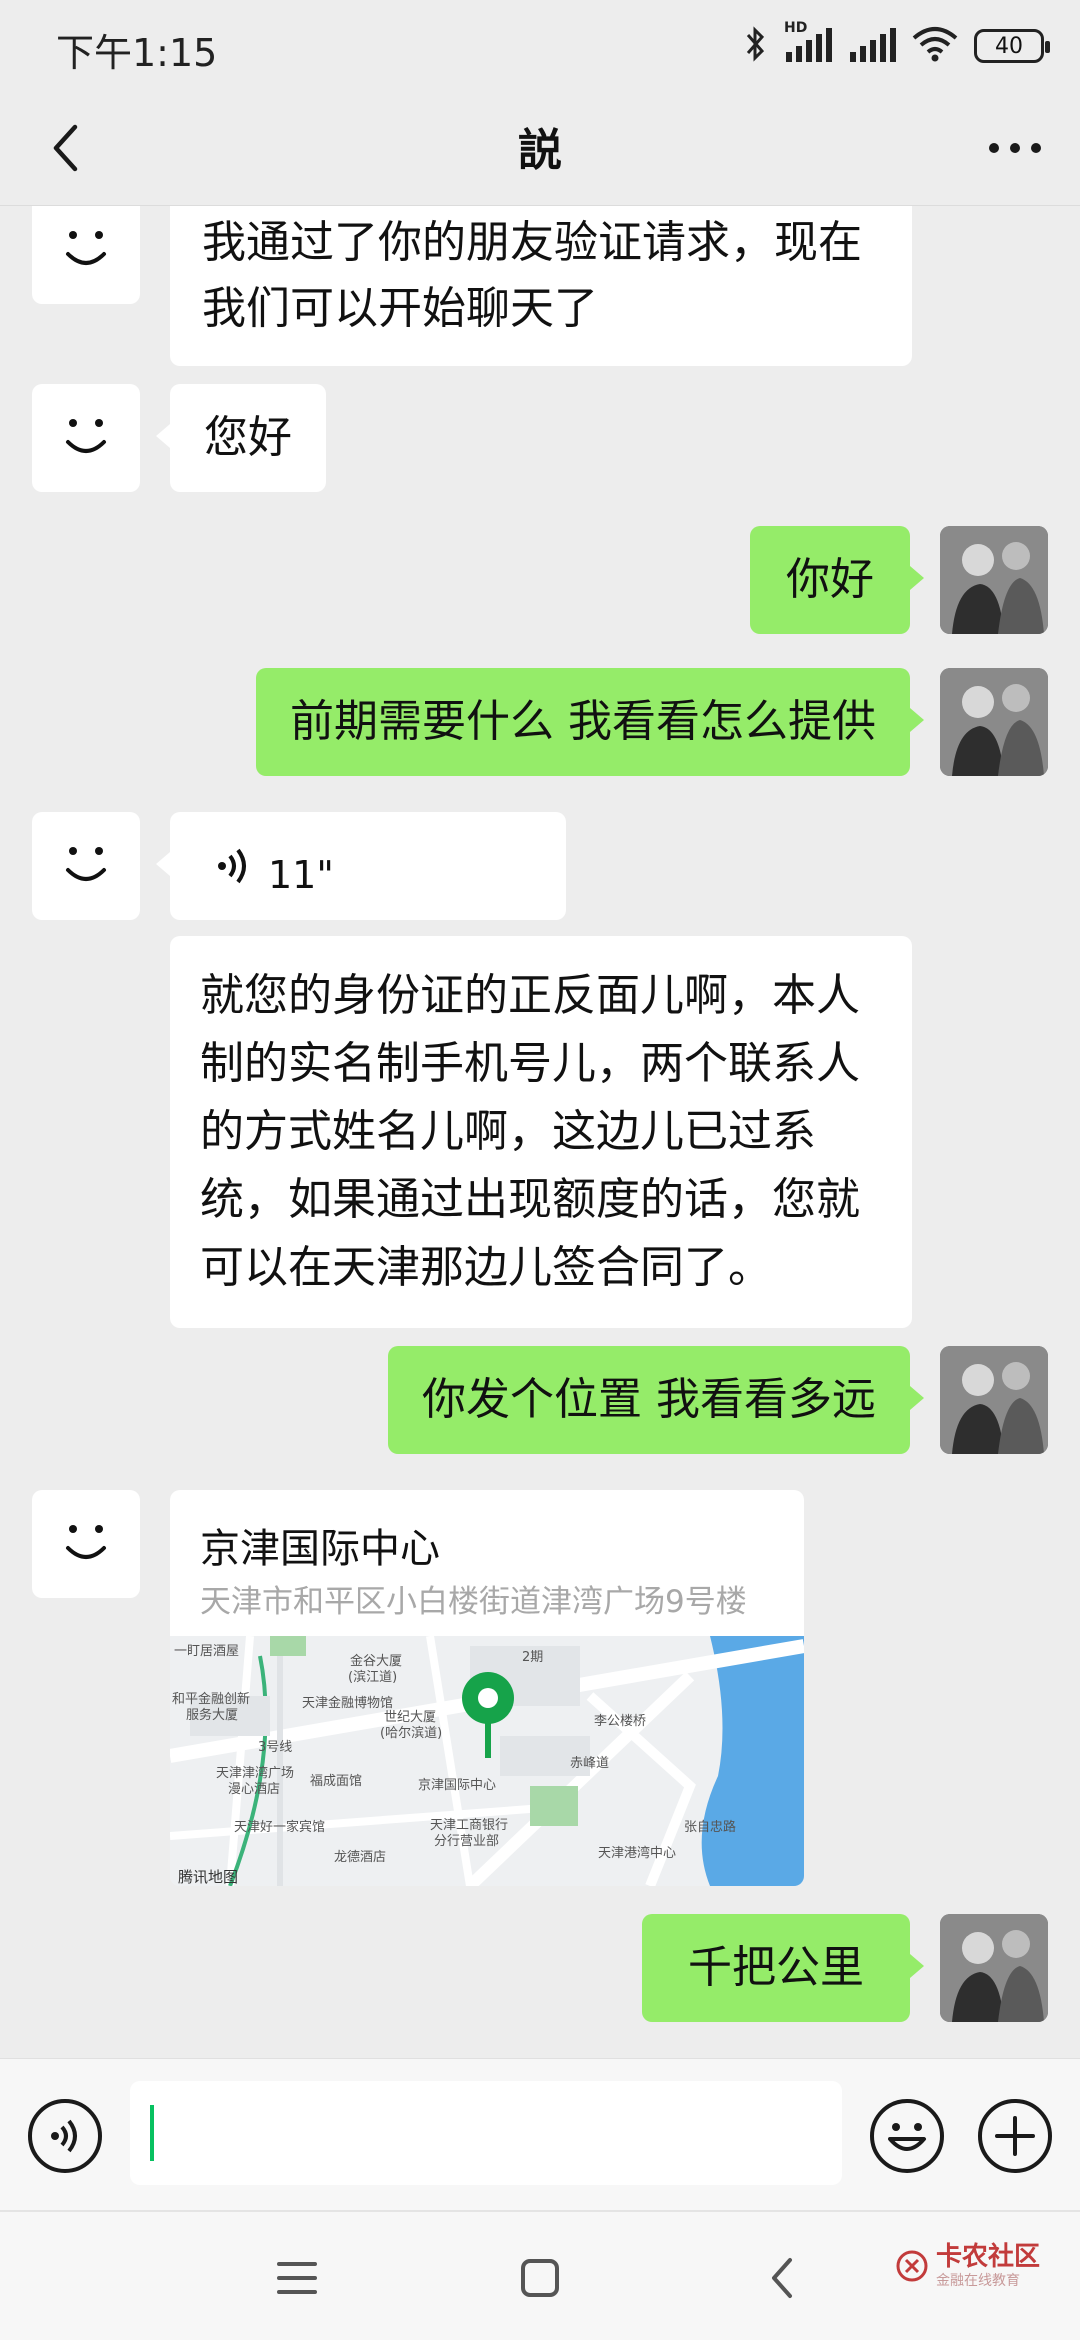  I want to click on status-icons: HD 40, so click(897, 44).